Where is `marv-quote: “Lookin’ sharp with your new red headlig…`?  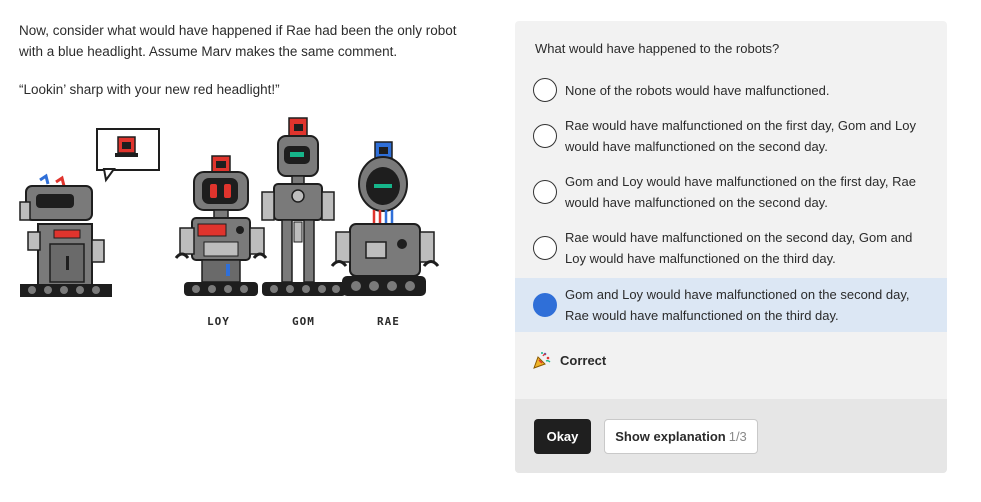 marv-quote: “Lookin’ sharp with your new red headlig… is located at coordinates (149, 89).